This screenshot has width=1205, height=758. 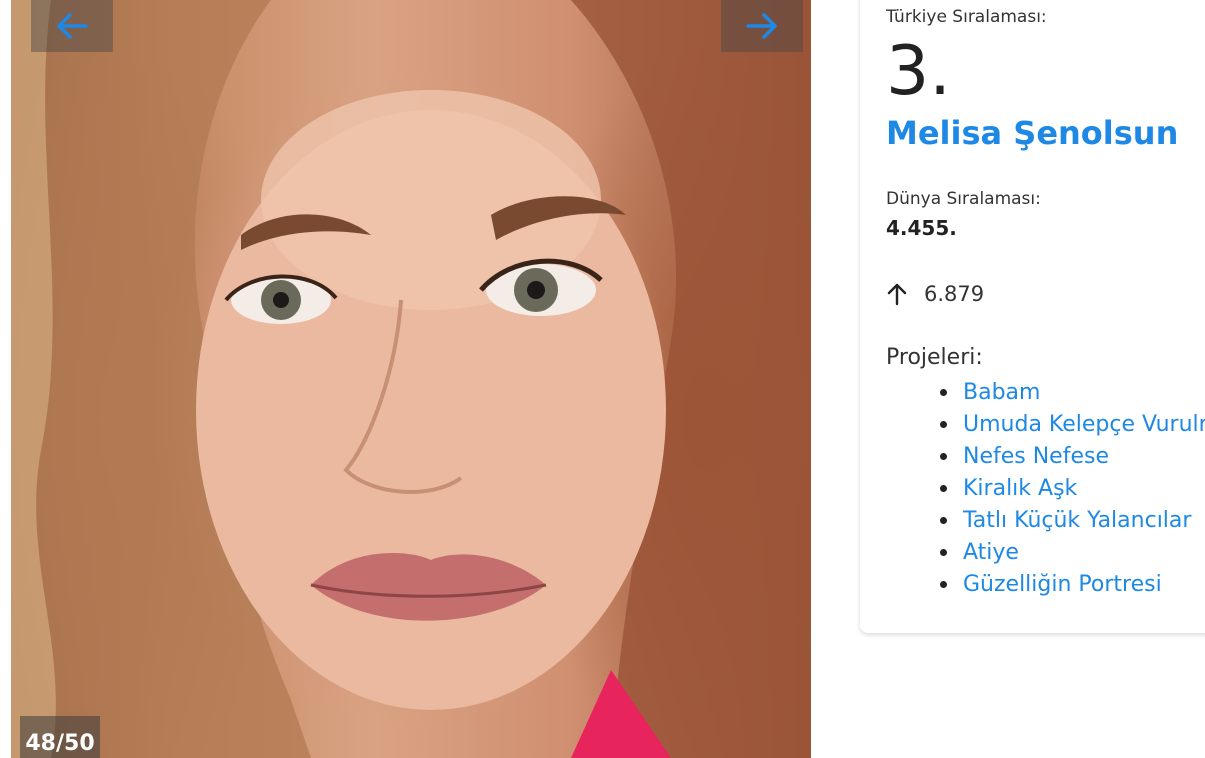 I want to click on projects-label: Projeleri:, so click(x=934, y=357).